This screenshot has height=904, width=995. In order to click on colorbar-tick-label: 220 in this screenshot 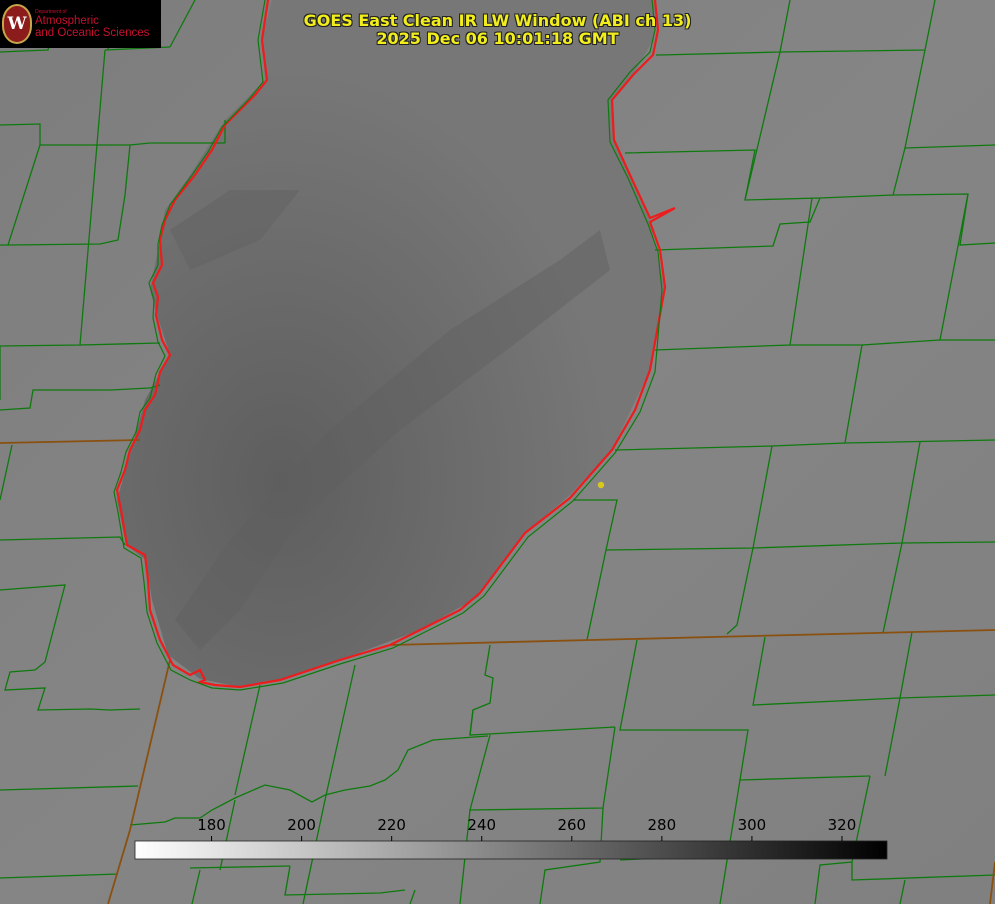, I will do `click(391, 825)`.